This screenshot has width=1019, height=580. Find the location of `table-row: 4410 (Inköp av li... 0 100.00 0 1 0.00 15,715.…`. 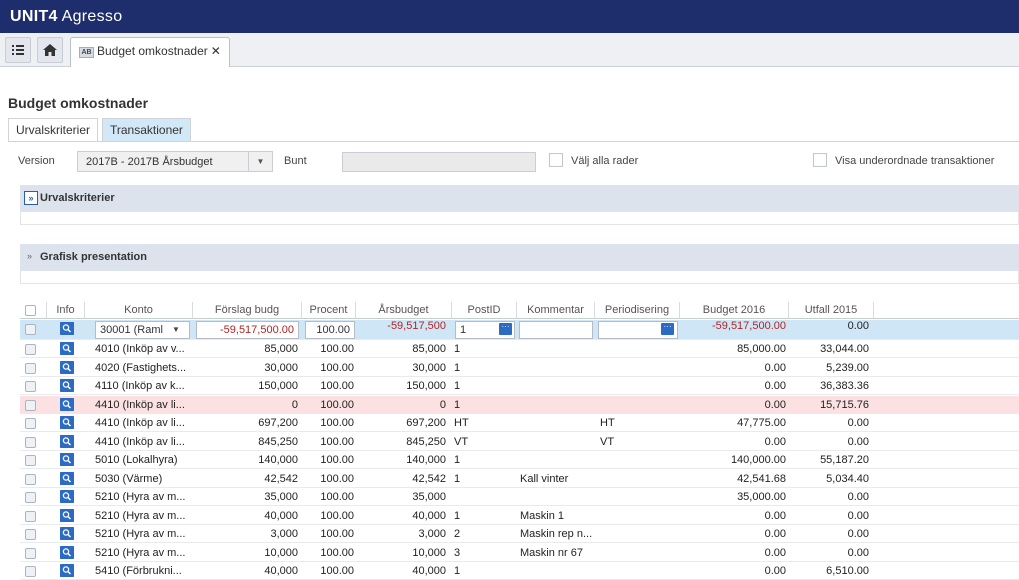

table-row: 4410 (Inköp av li... 0 100.00 0 1 0.00 15,715.… is located at coordinates (519, 404).